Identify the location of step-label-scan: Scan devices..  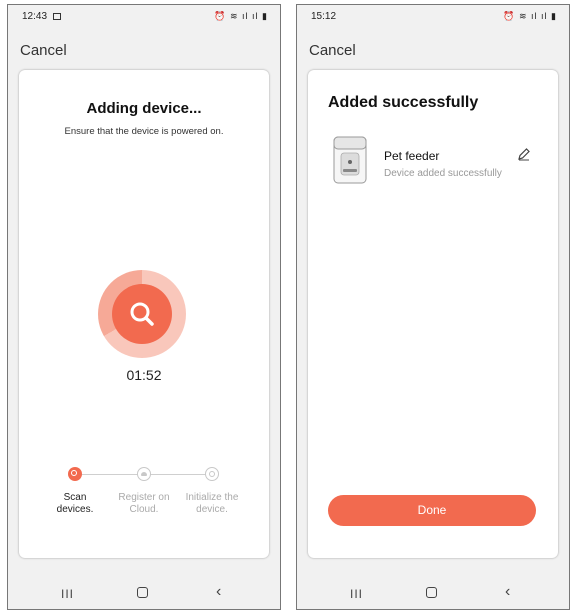
(75, 503).